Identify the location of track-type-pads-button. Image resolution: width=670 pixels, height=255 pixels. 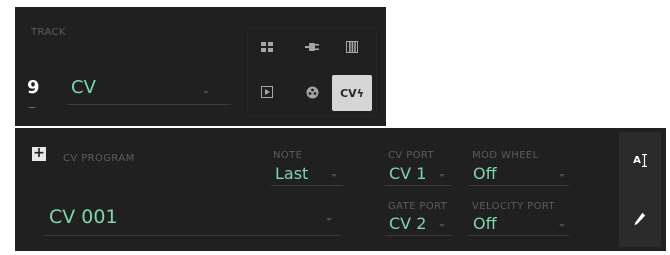
(267, 47).